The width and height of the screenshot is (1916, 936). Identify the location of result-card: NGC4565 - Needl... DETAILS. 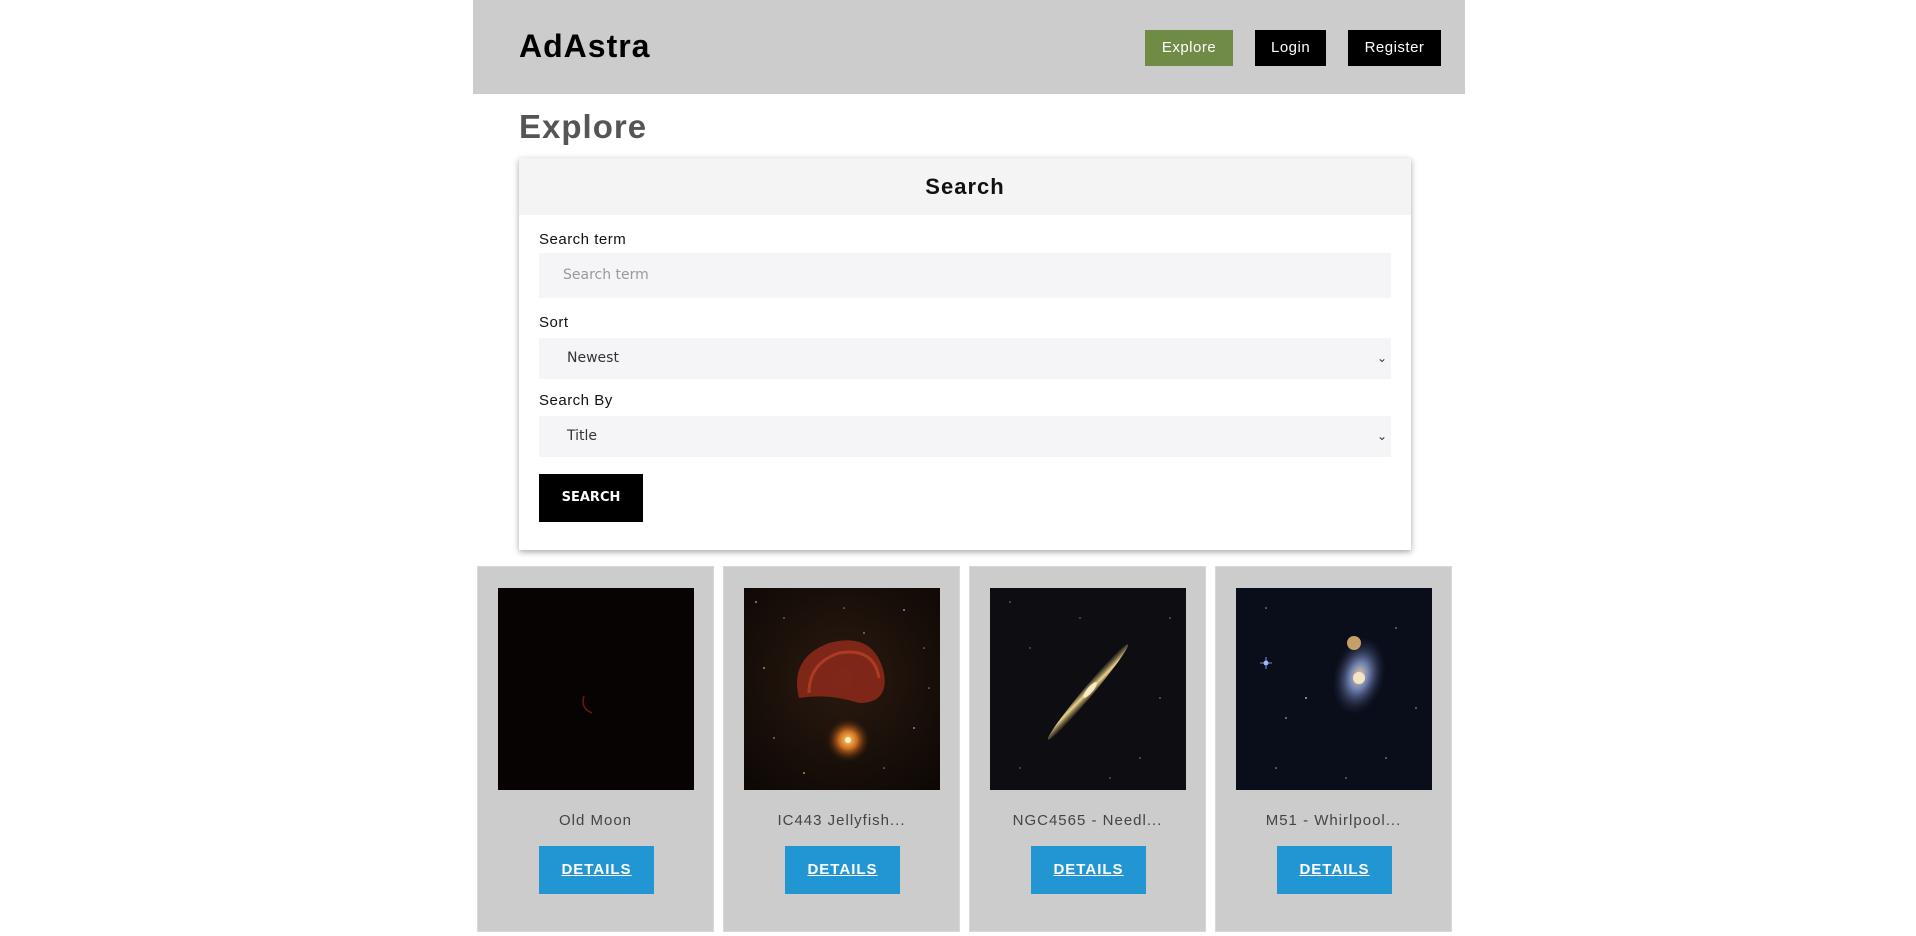
(1087, 749).